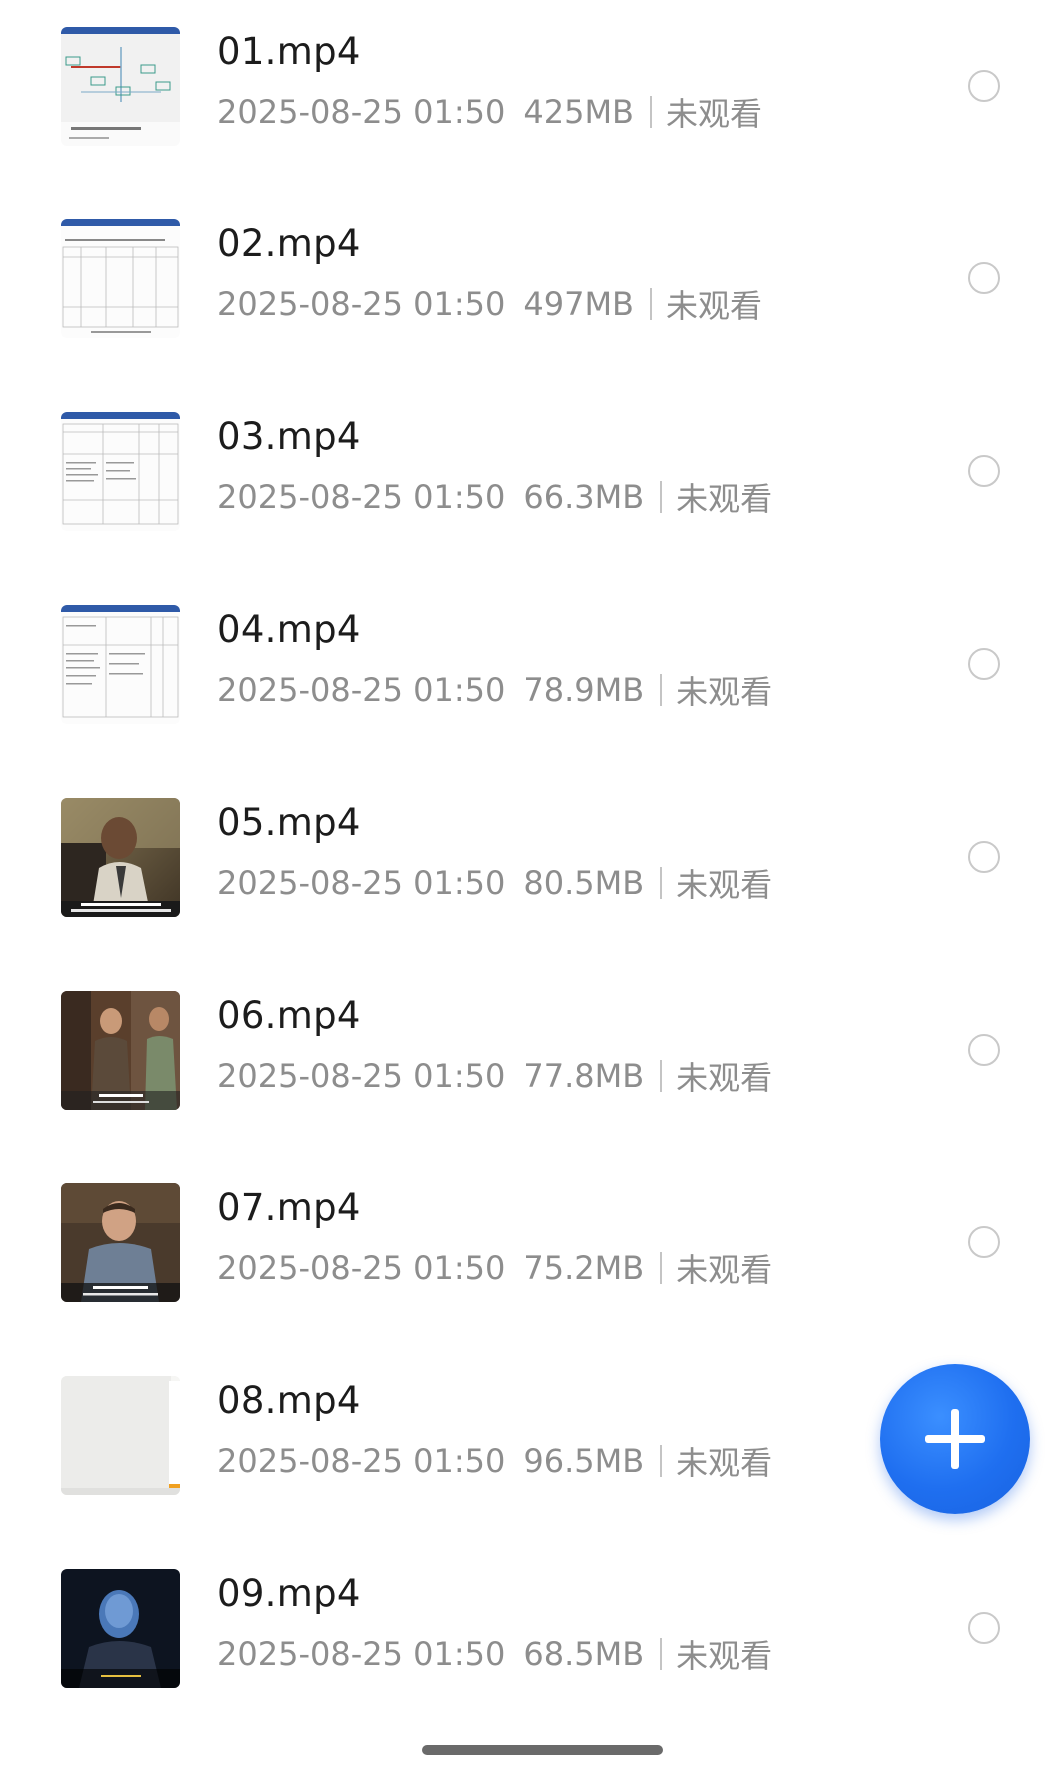 This screenshot has width=1050, height=1784. I want to click on file-row: 09.mp4 2025-08-25 01:50 68.5MB 未观看, so click(525, 1638).